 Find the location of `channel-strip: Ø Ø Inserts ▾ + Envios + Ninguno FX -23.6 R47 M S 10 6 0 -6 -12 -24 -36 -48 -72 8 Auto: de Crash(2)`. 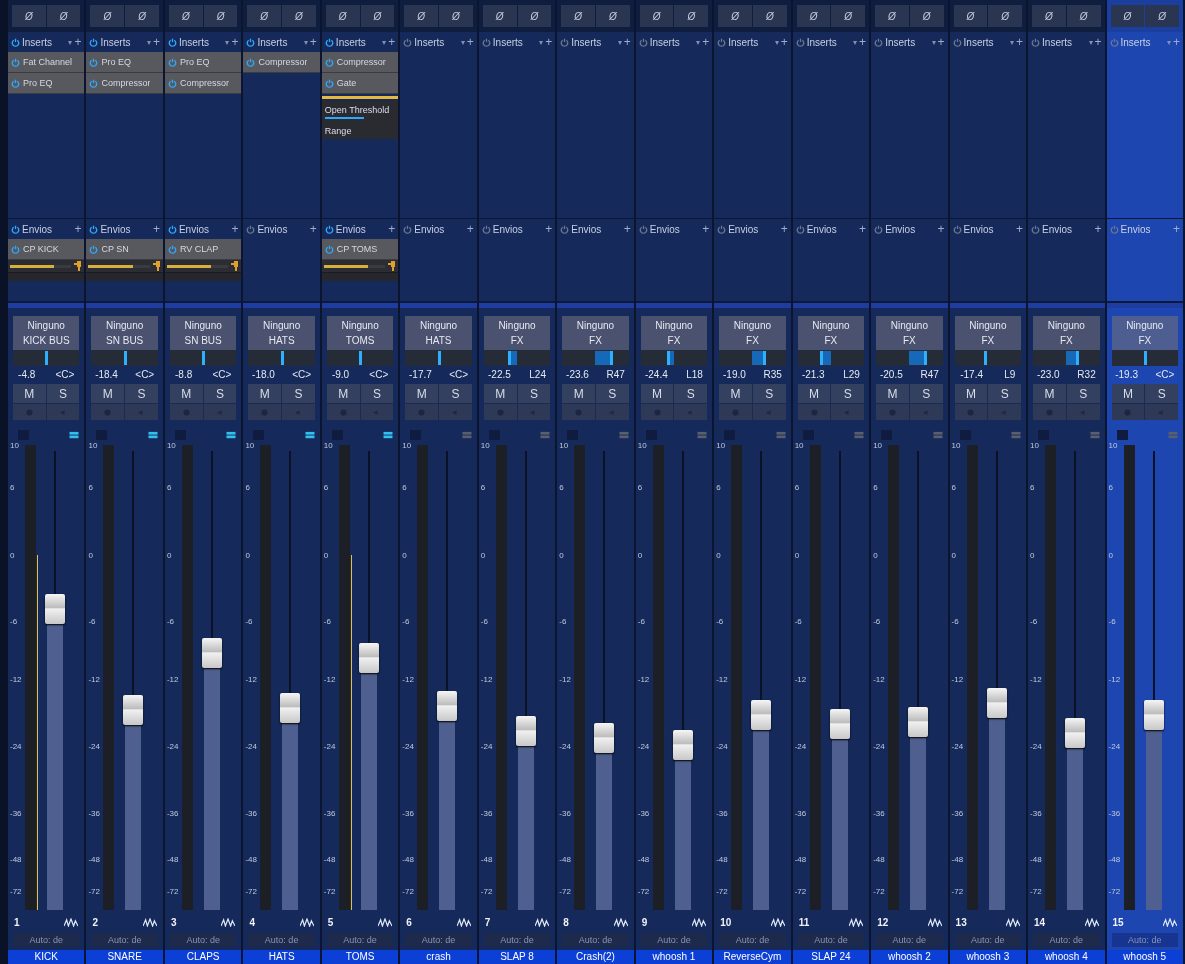

channel-strip: Ø Ø Inserts ▾ + Envios + Ninguno FX -23.6 R47 M S 10 6 0 -6 -12 -24 -36 -48 -72 8 Auto: de Crash(2) is located at coordinates (596, 482).